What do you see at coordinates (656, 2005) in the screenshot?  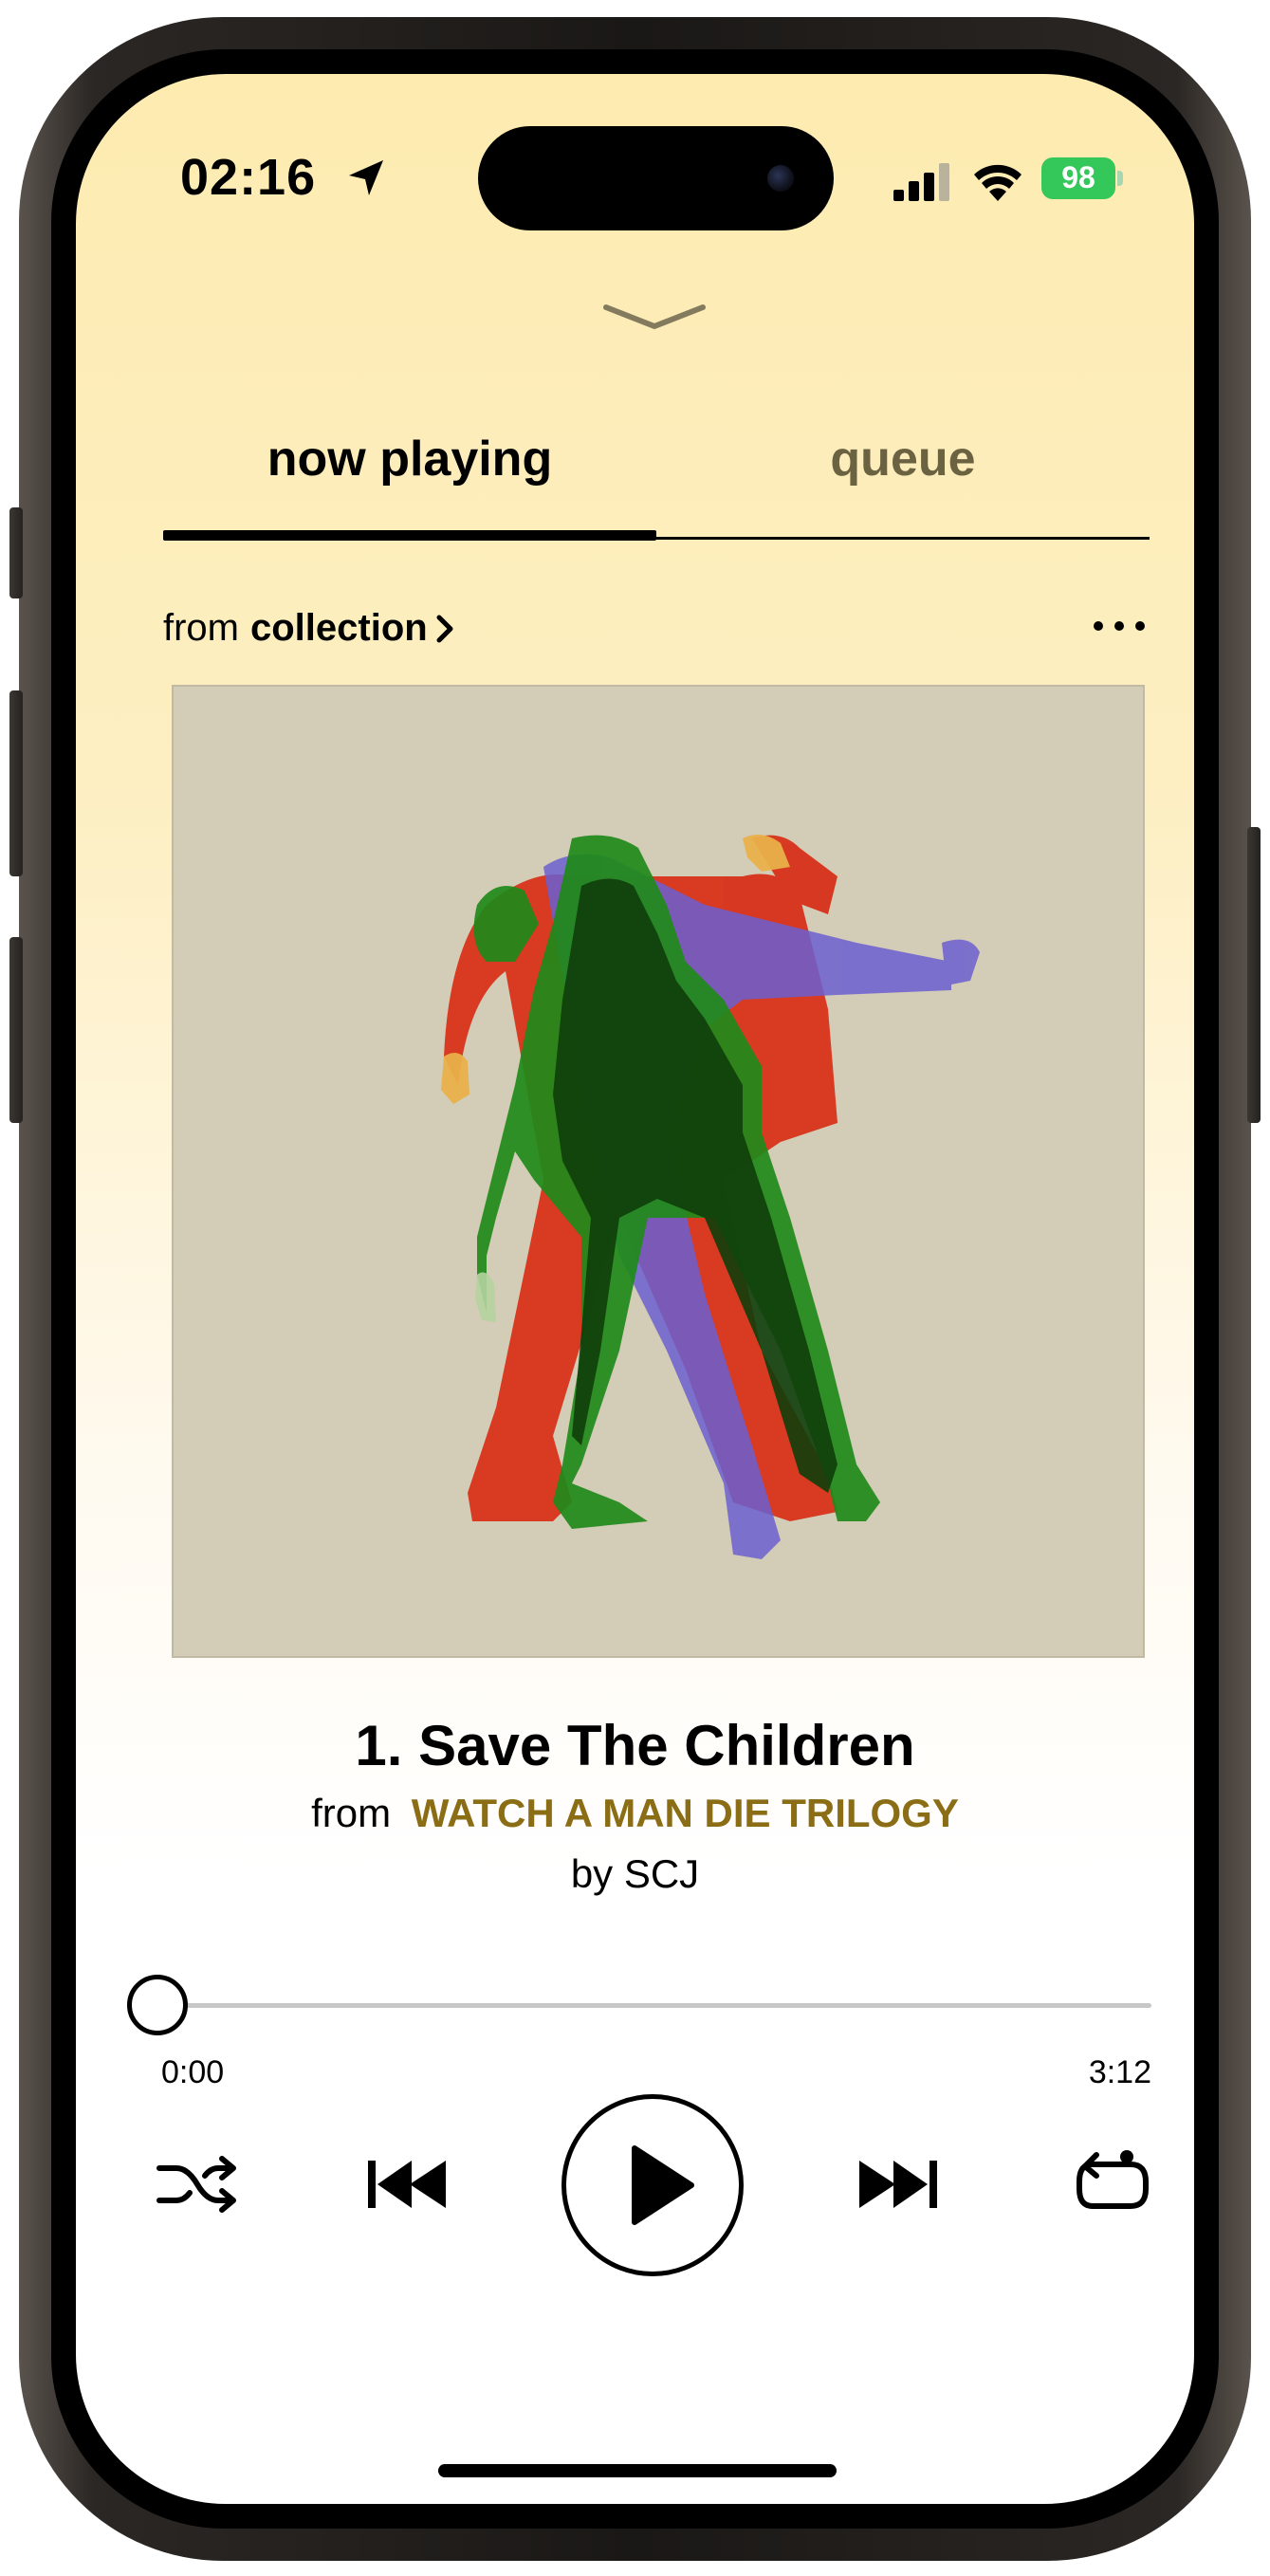 I see `progress-track` at bounding box center [656, 2005].